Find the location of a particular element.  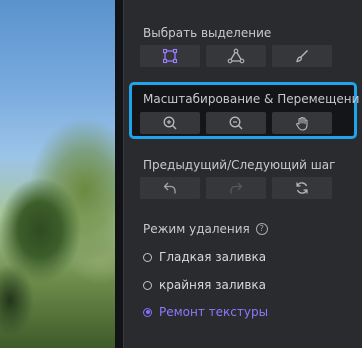

radio-edge-fill: крайняя заливка is located at coordinates (204, 285).